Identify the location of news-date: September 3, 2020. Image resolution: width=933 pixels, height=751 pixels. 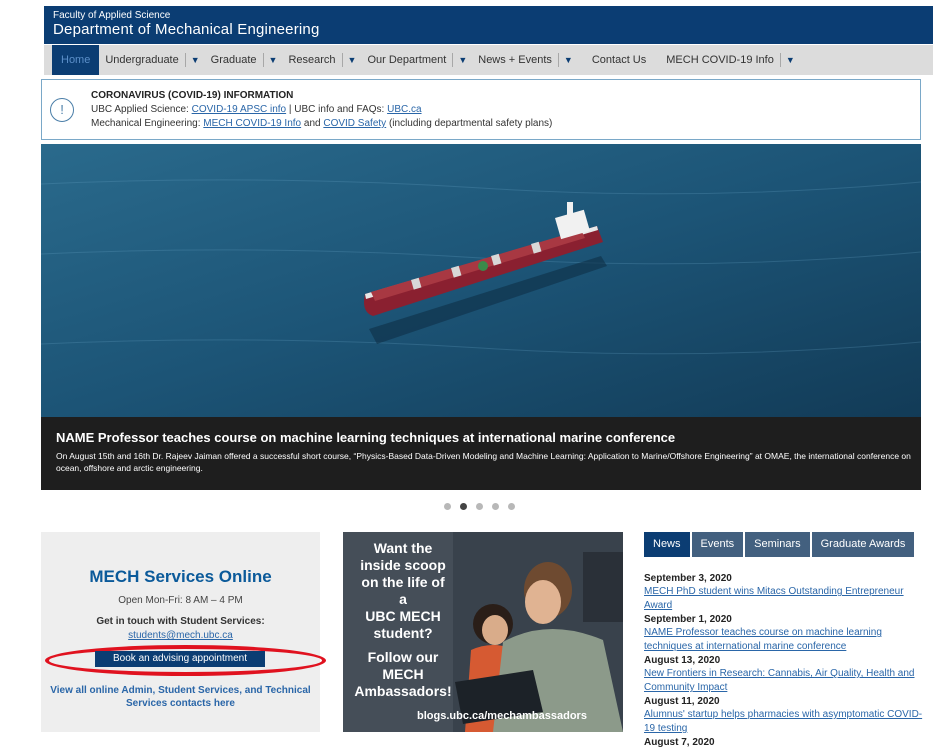
(688, 578).